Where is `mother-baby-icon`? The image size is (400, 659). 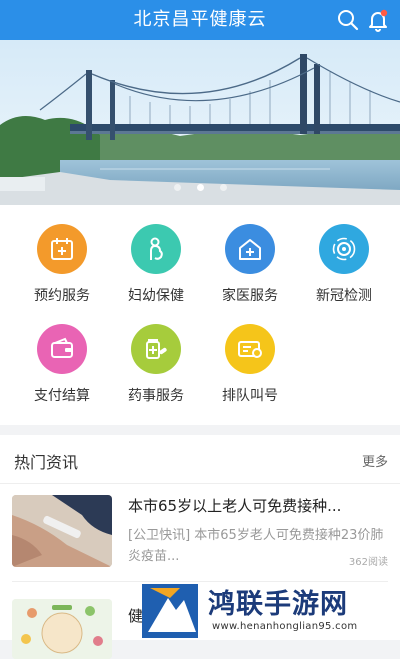 mother-baby-icon is located at coordinates (156, 249).